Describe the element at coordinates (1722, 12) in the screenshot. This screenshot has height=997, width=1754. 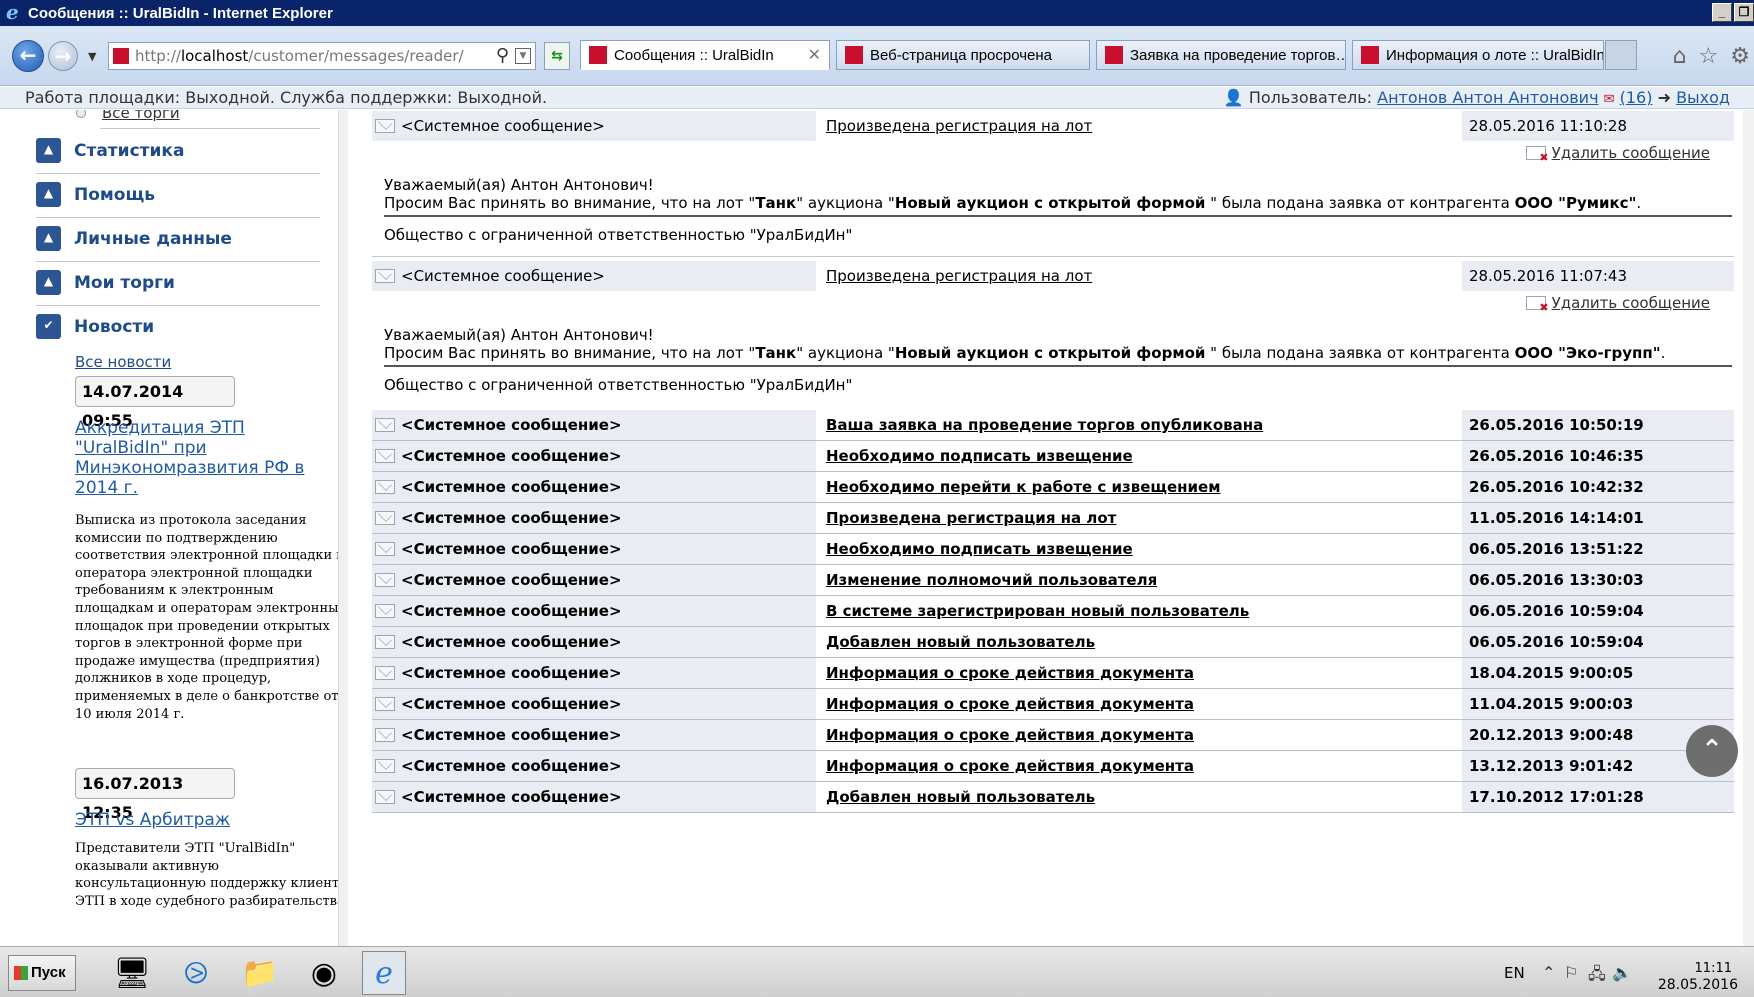
I see `minimize-button: _` at that location.